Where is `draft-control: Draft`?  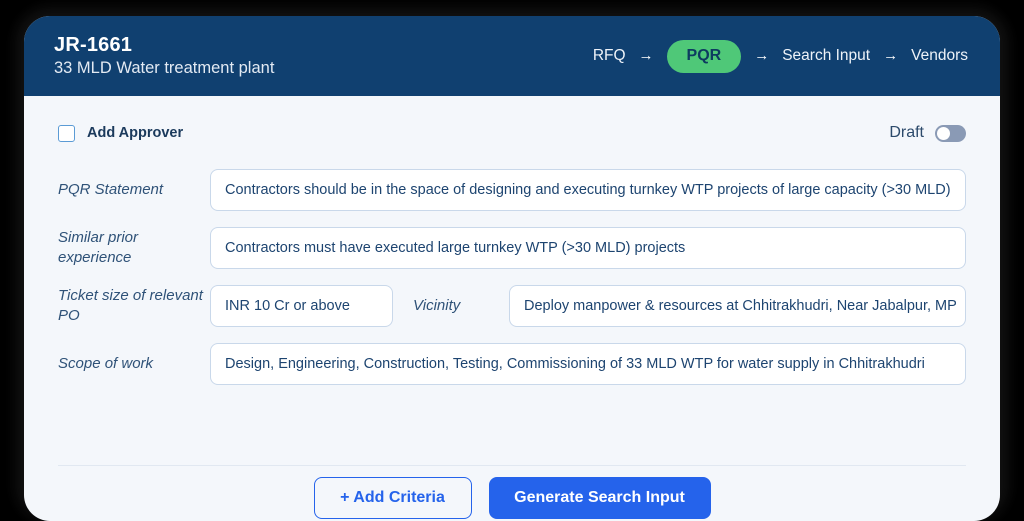
draft-control: Draft is located at coordinates (927, 133).